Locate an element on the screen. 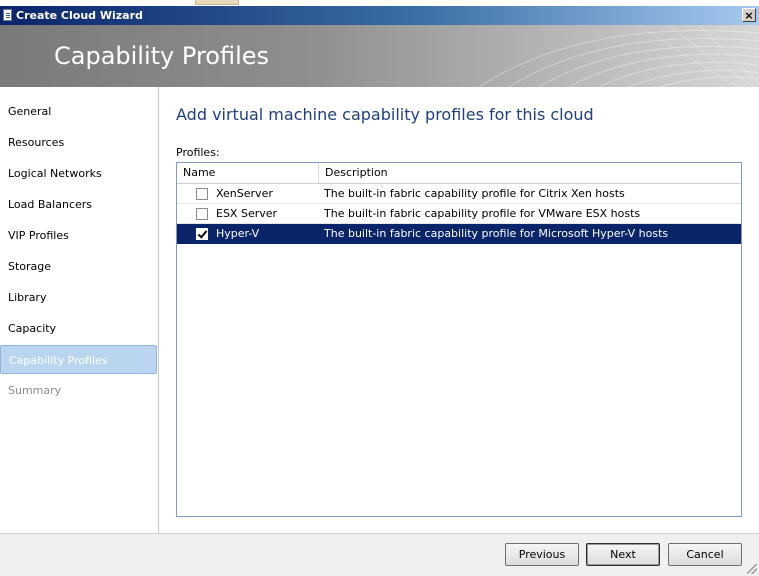  wizard-footer: Previous Next Cancel is located at coordinates (379, 554).